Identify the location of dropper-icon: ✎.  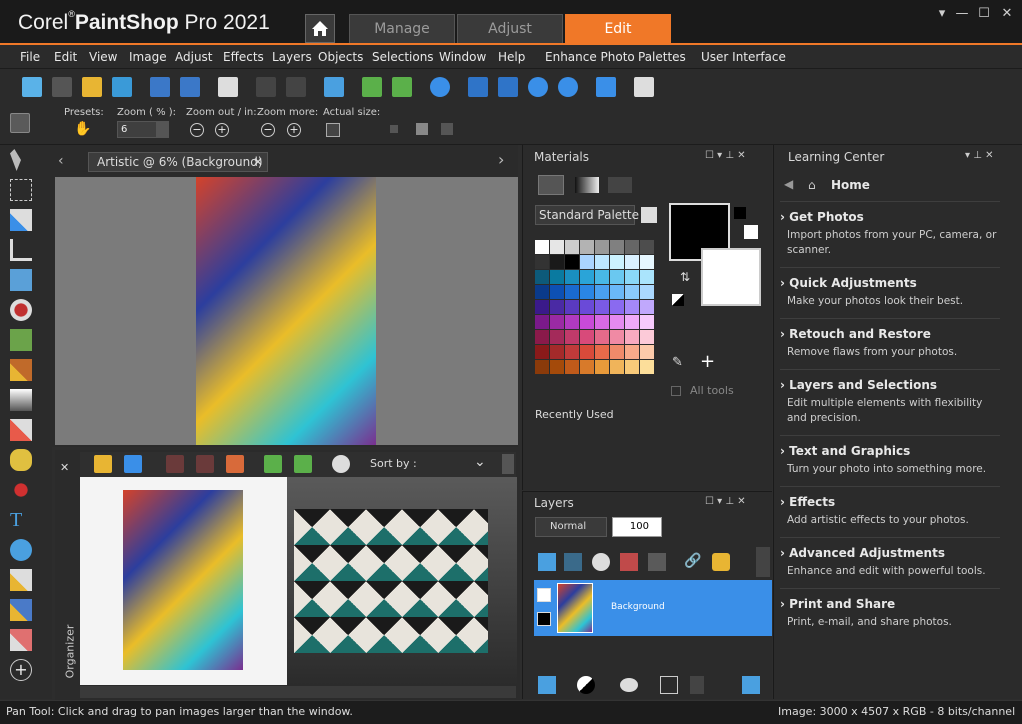
(677, 362).